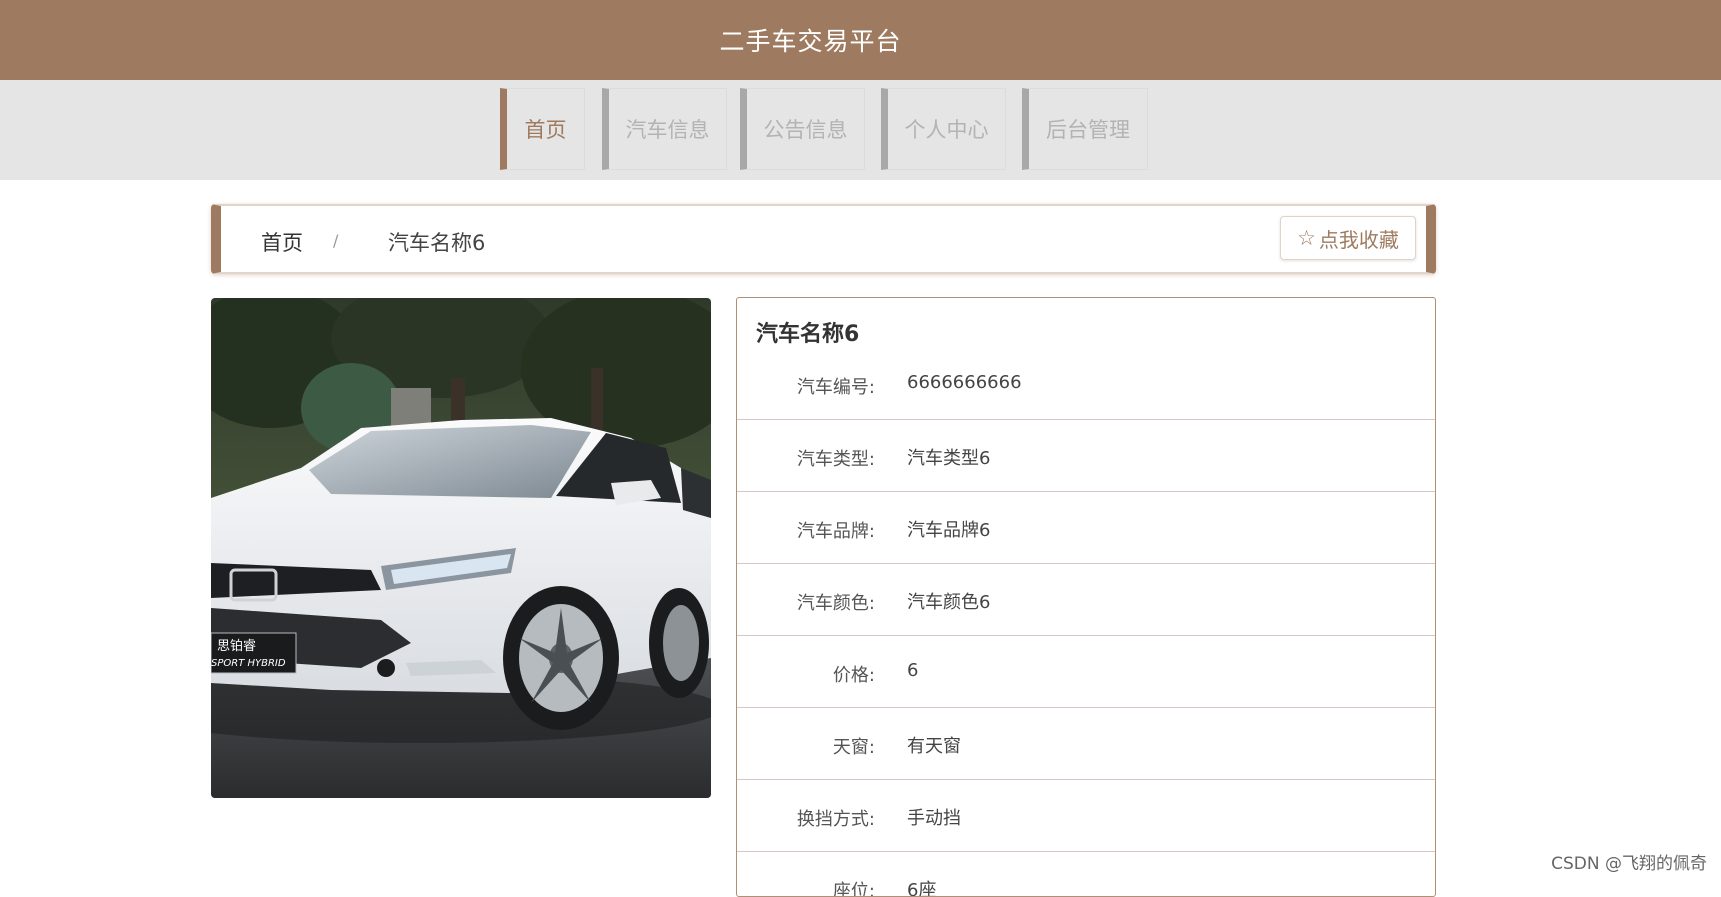 This screenshot has height=897, width=1721. I want to click on image-plate-text: 思铂睿, so click(236, 646).